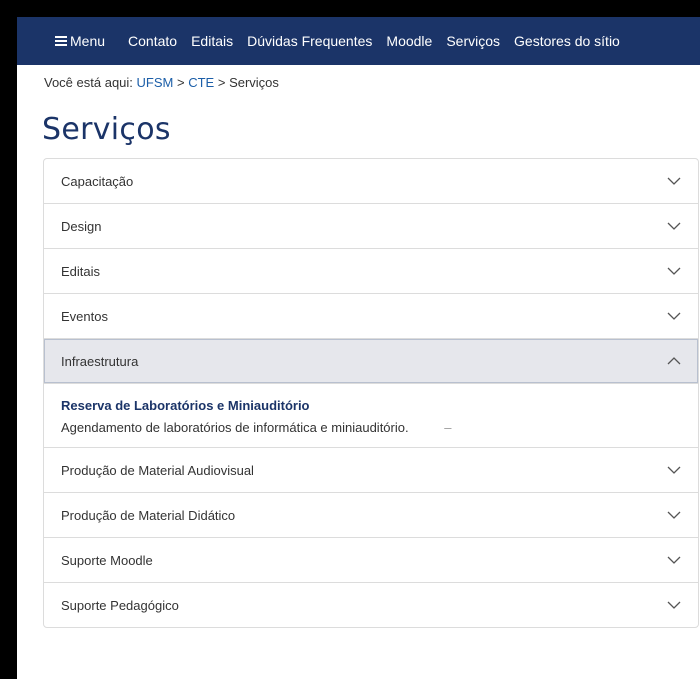 The height and width of the screenshot is (679, 700). I want to click on breadcrumb-link-ufsm: UFSM, so click(155, 82).